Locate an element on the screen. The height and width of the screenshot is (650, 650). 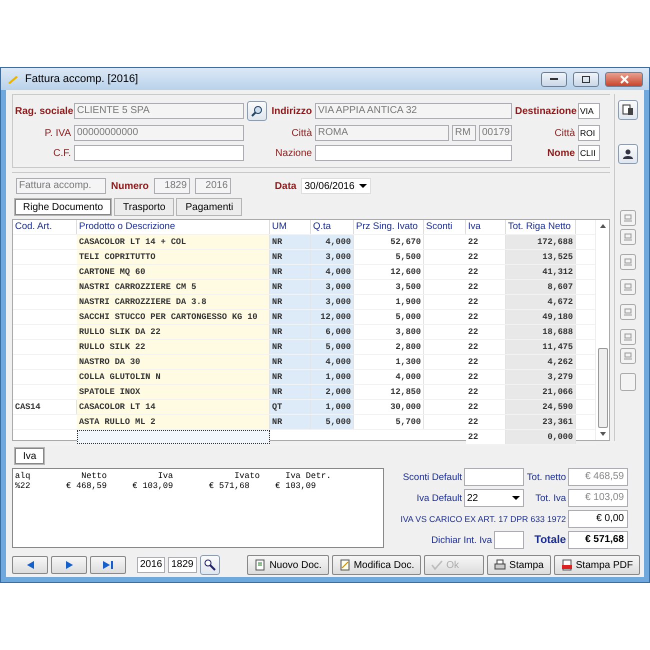
scroll-thumb is located at coordinates (603, 388).